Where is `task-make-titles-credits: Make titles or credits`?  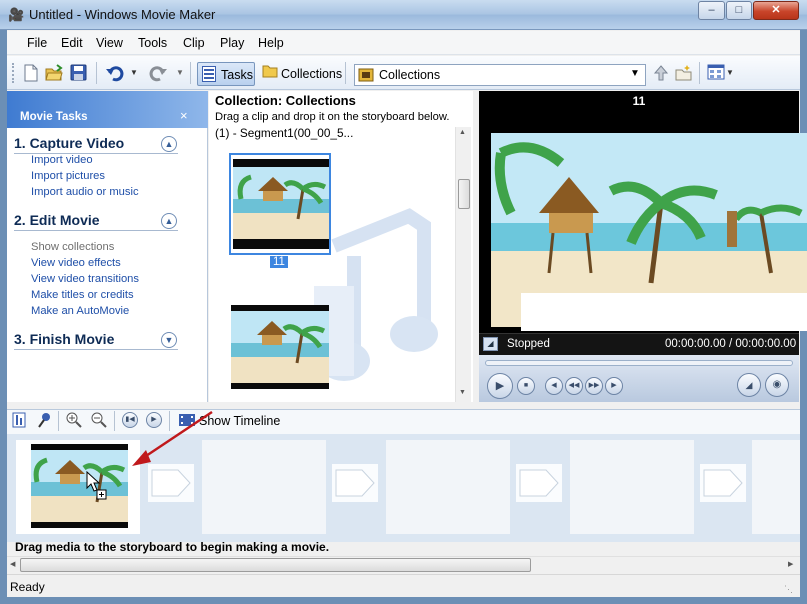
task-make-titles-credits: Make titles or credits is located at coordinates (82, 295).